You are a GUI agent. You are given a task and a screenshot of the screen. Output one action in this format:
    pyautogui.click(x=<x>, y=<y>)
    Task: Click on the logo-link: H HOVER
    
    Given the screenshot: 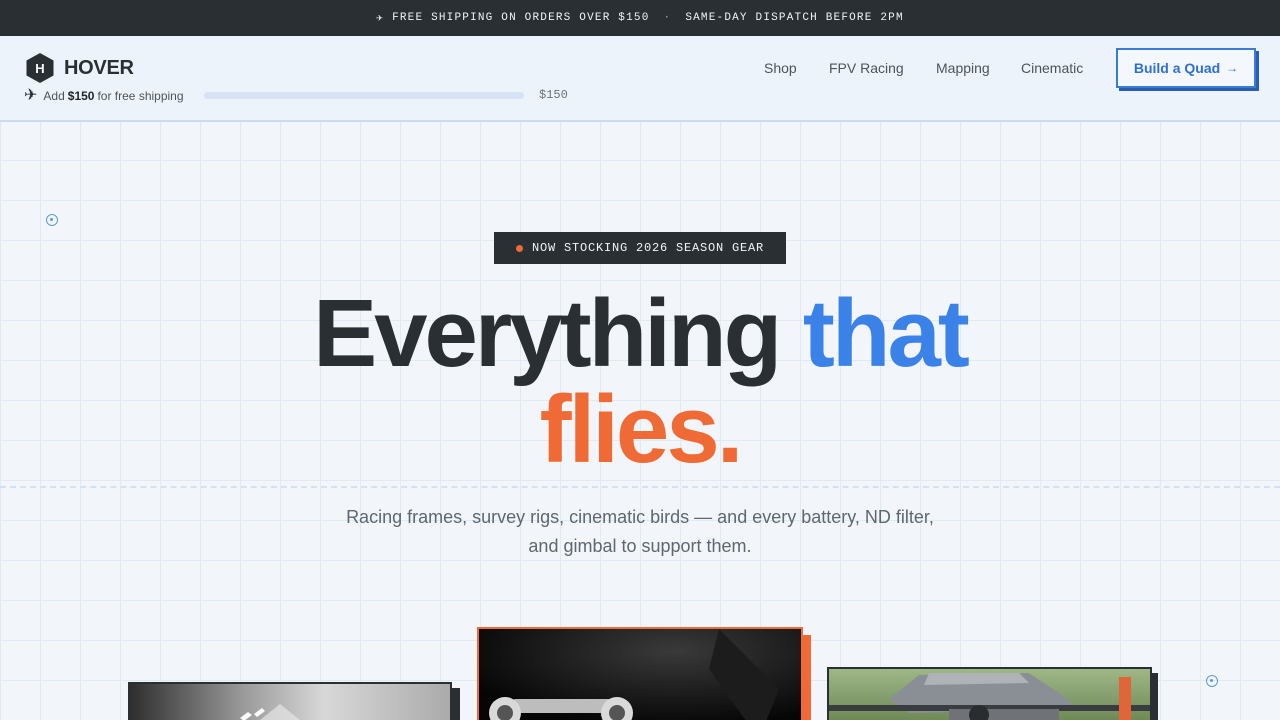 What is the action you would take?
    pyautogui.click(x=79, y=68)
    